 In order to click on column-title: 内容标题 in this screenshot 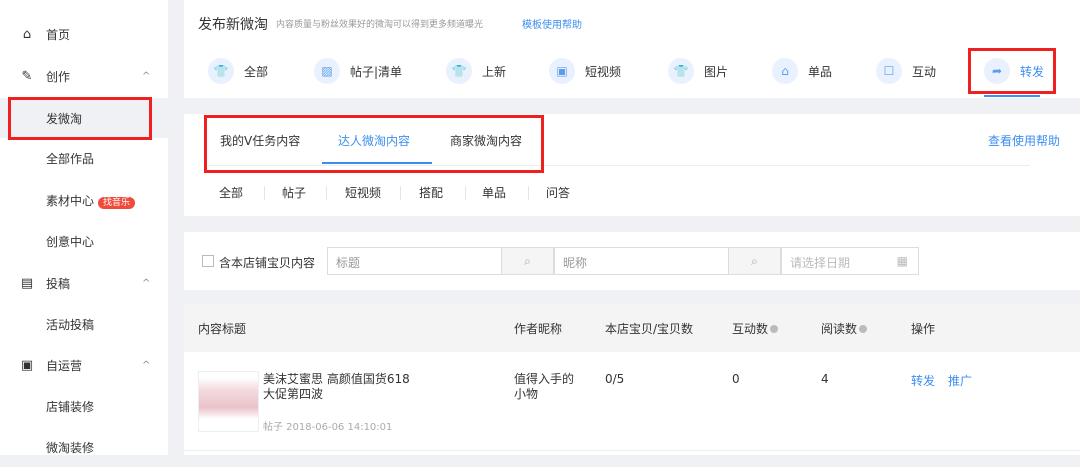, I will do `click(222, 329)`.